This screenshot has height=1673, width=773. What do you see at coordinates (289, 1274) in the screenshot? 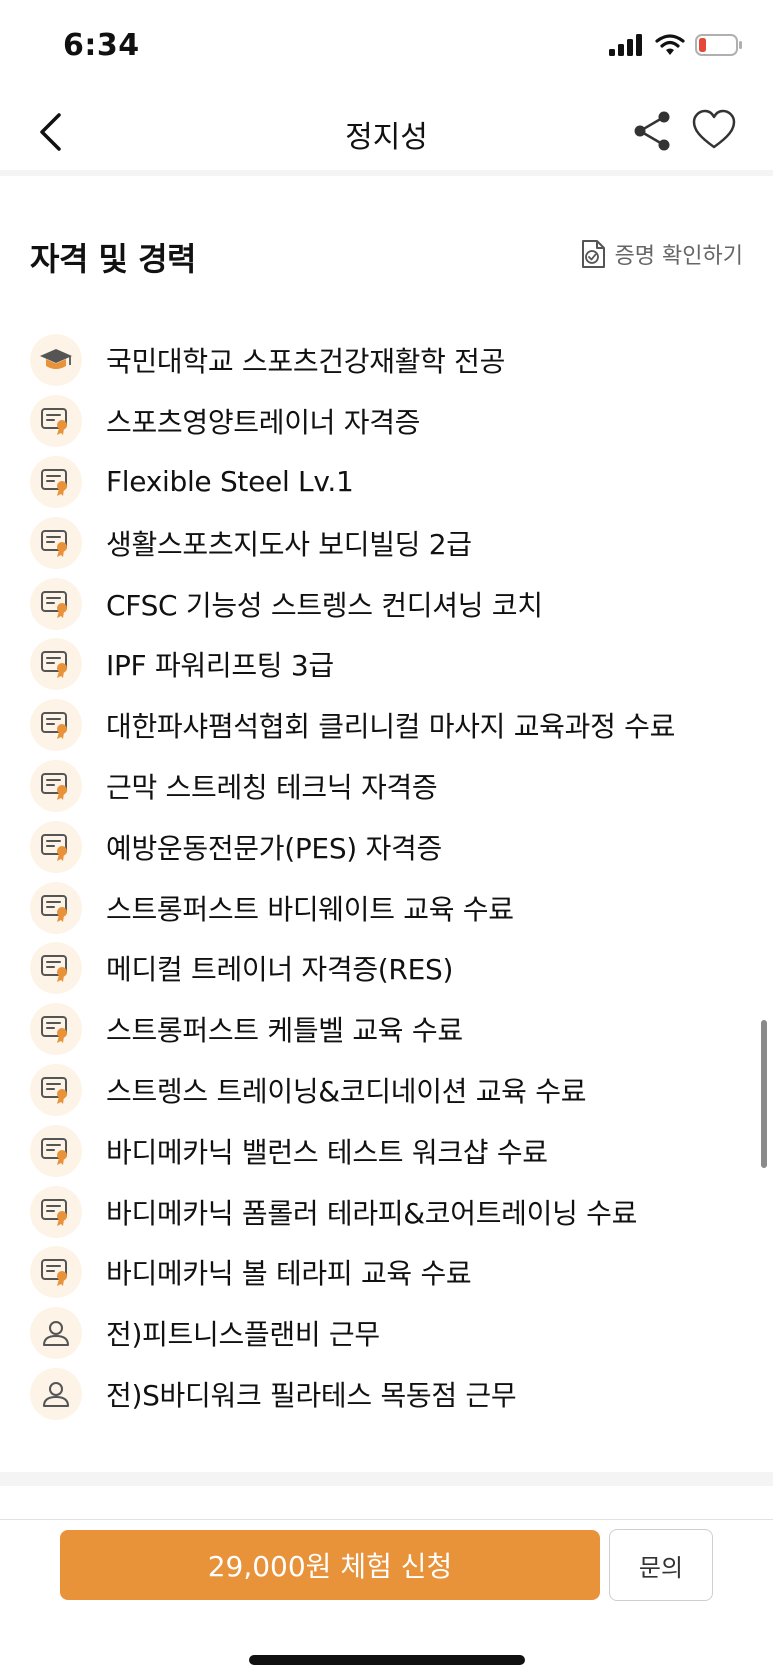
I see `credential-text: 바디메카닉 볼 테라피 교육 수료` at bounding box center [289, 1274].